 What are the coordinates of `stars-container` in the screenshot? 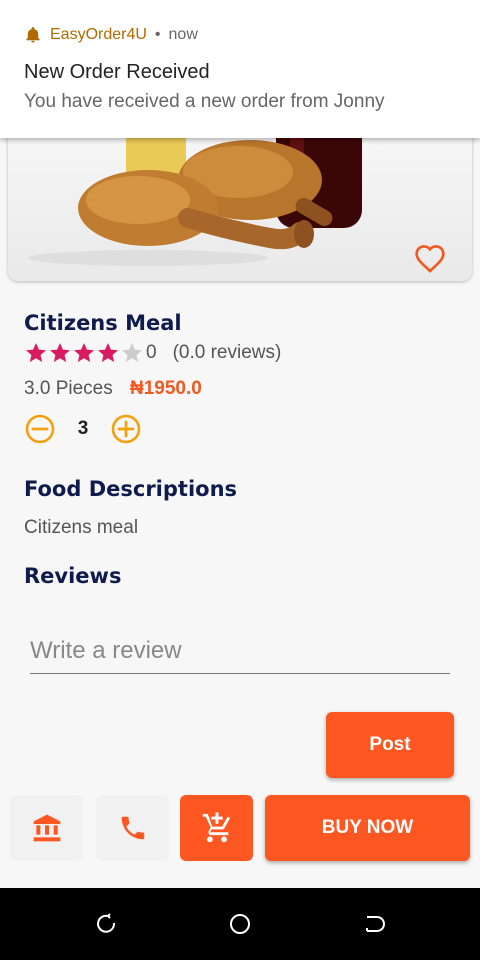 It's located at (84, 353).